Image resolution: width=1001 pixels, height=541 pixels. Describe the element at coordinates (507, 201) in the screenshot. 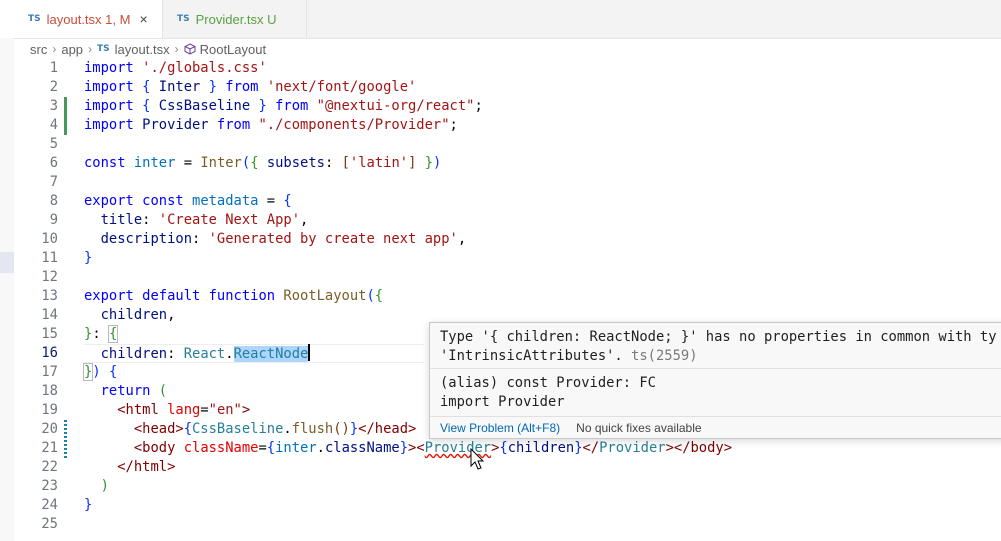

I see `code-line: 8 export const metadata = {` at that location.